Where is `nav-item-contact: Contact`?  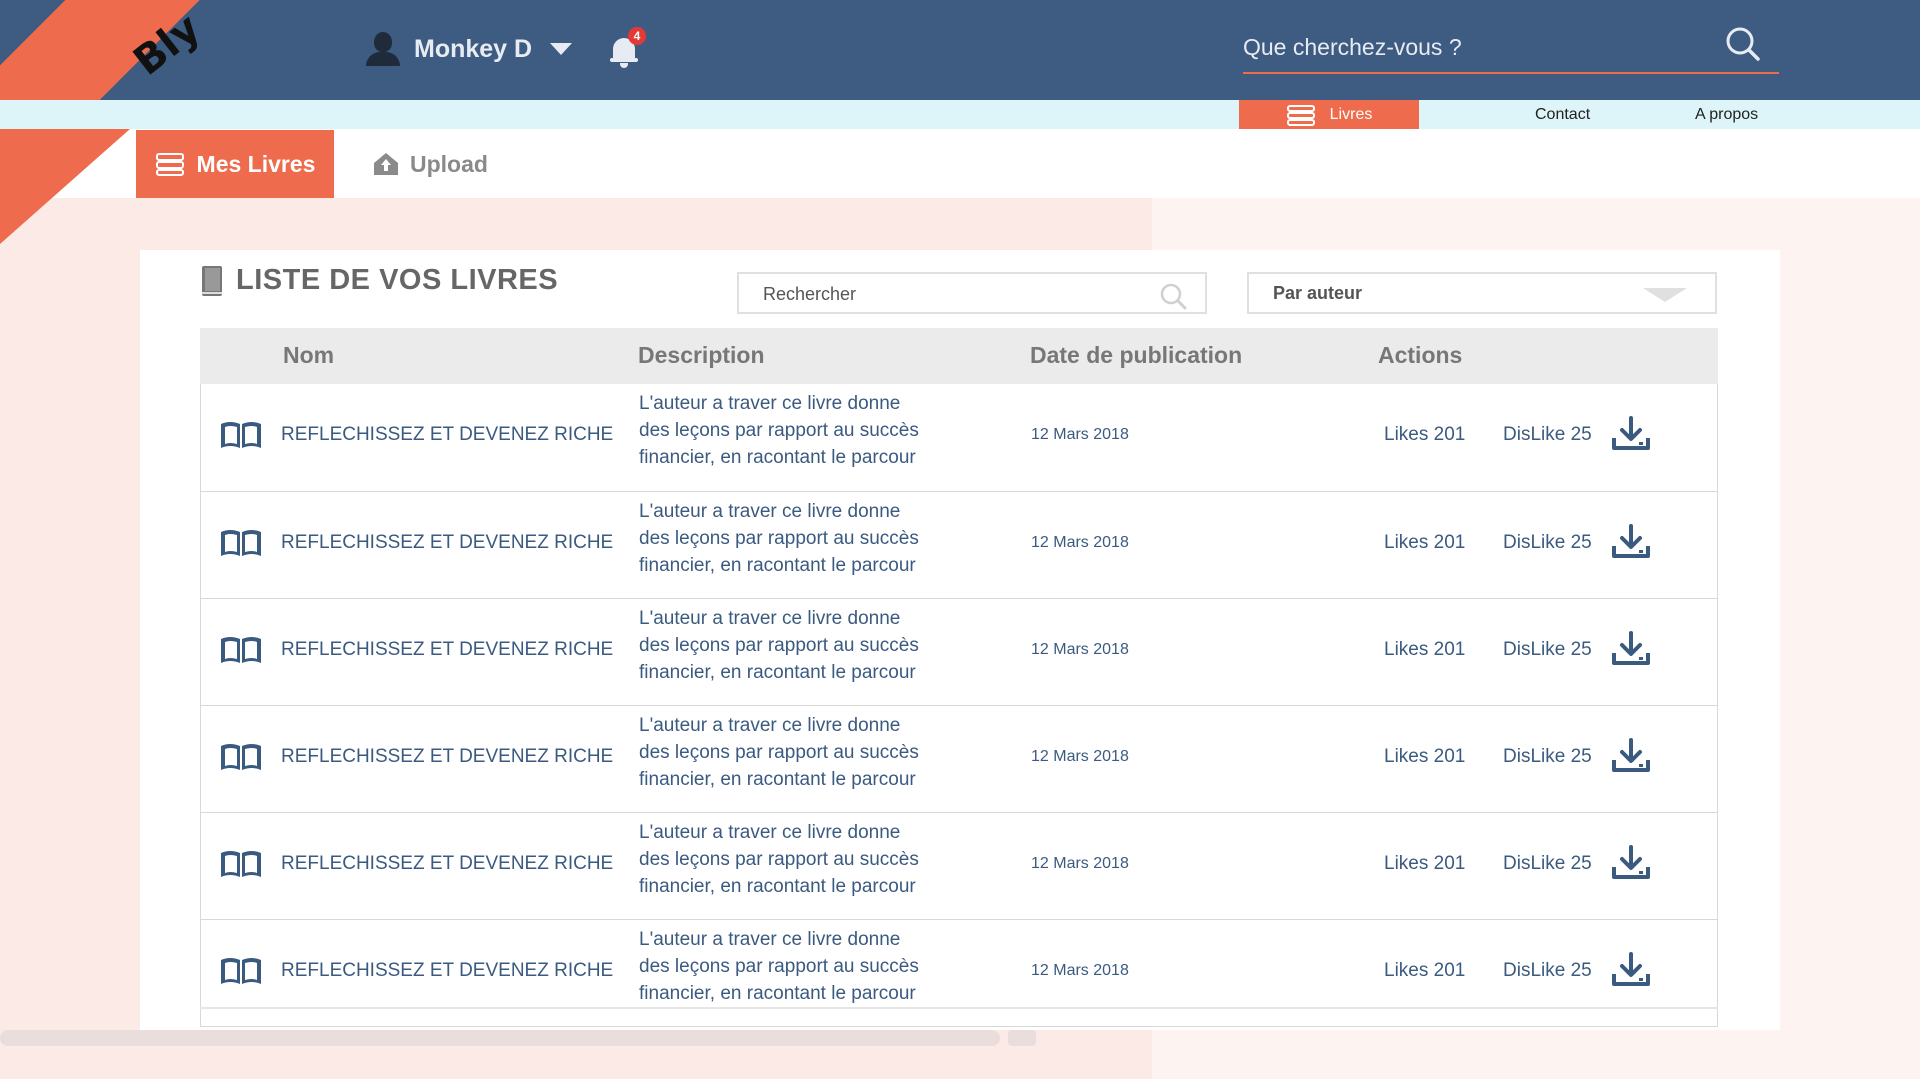
nav-item-contact: Contact is located at coordinates (1562, 114).